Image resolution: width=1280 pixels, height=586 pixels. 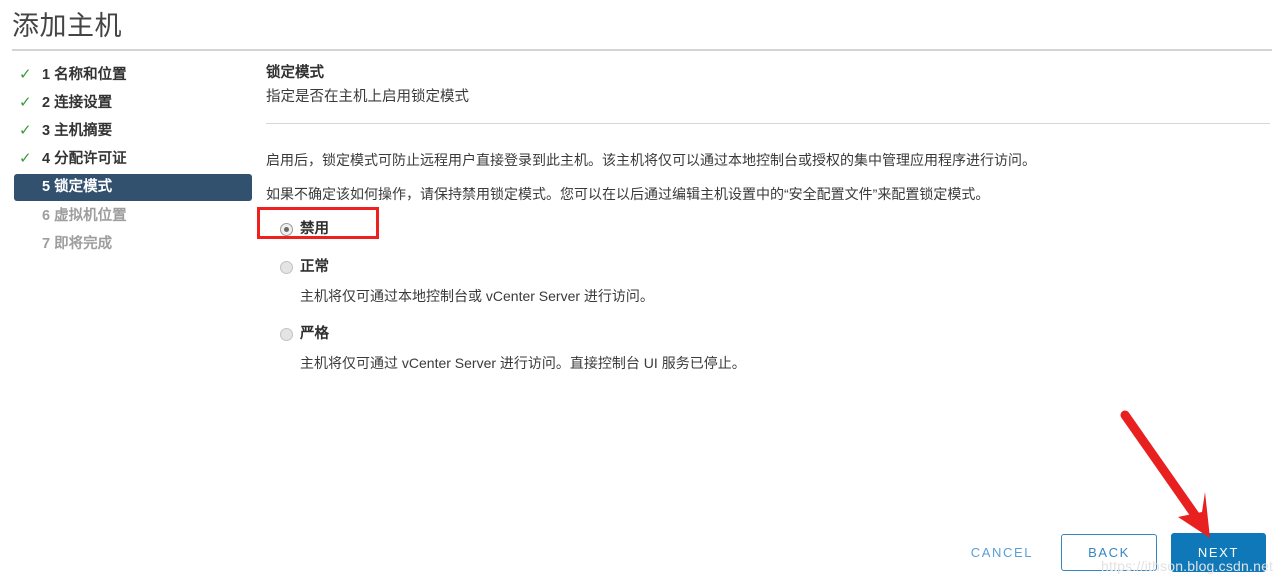 What do you see at coordinates (83, 244) in the screenshot?
I see `step-label: 即将完成` at bounding box center [83, 244].